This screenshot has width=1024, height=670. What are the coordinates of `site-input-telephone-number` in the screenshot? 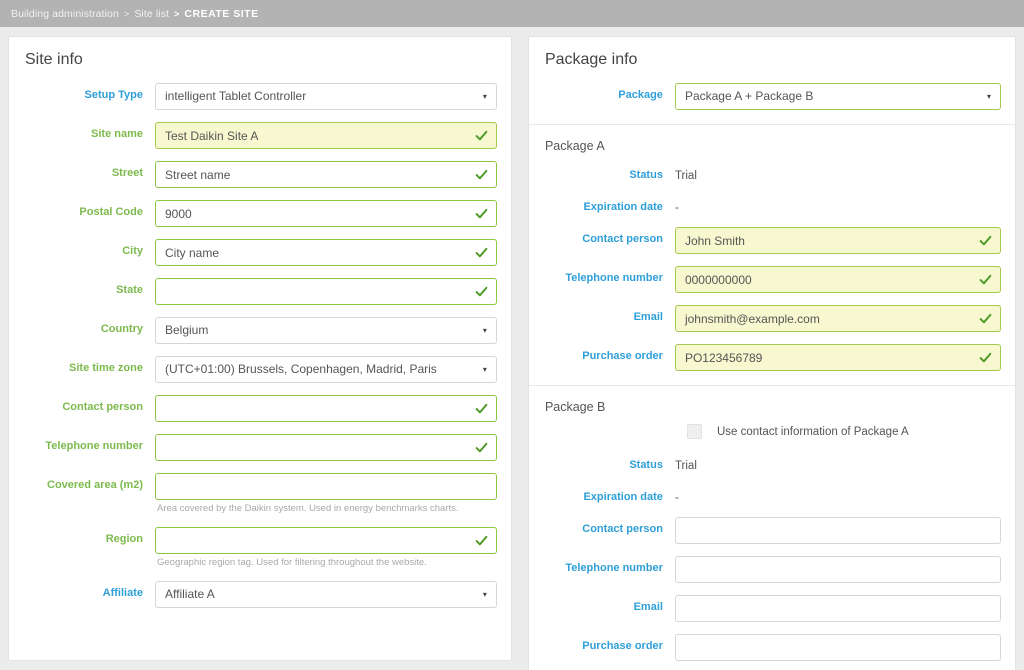 It's located at (326, 447).